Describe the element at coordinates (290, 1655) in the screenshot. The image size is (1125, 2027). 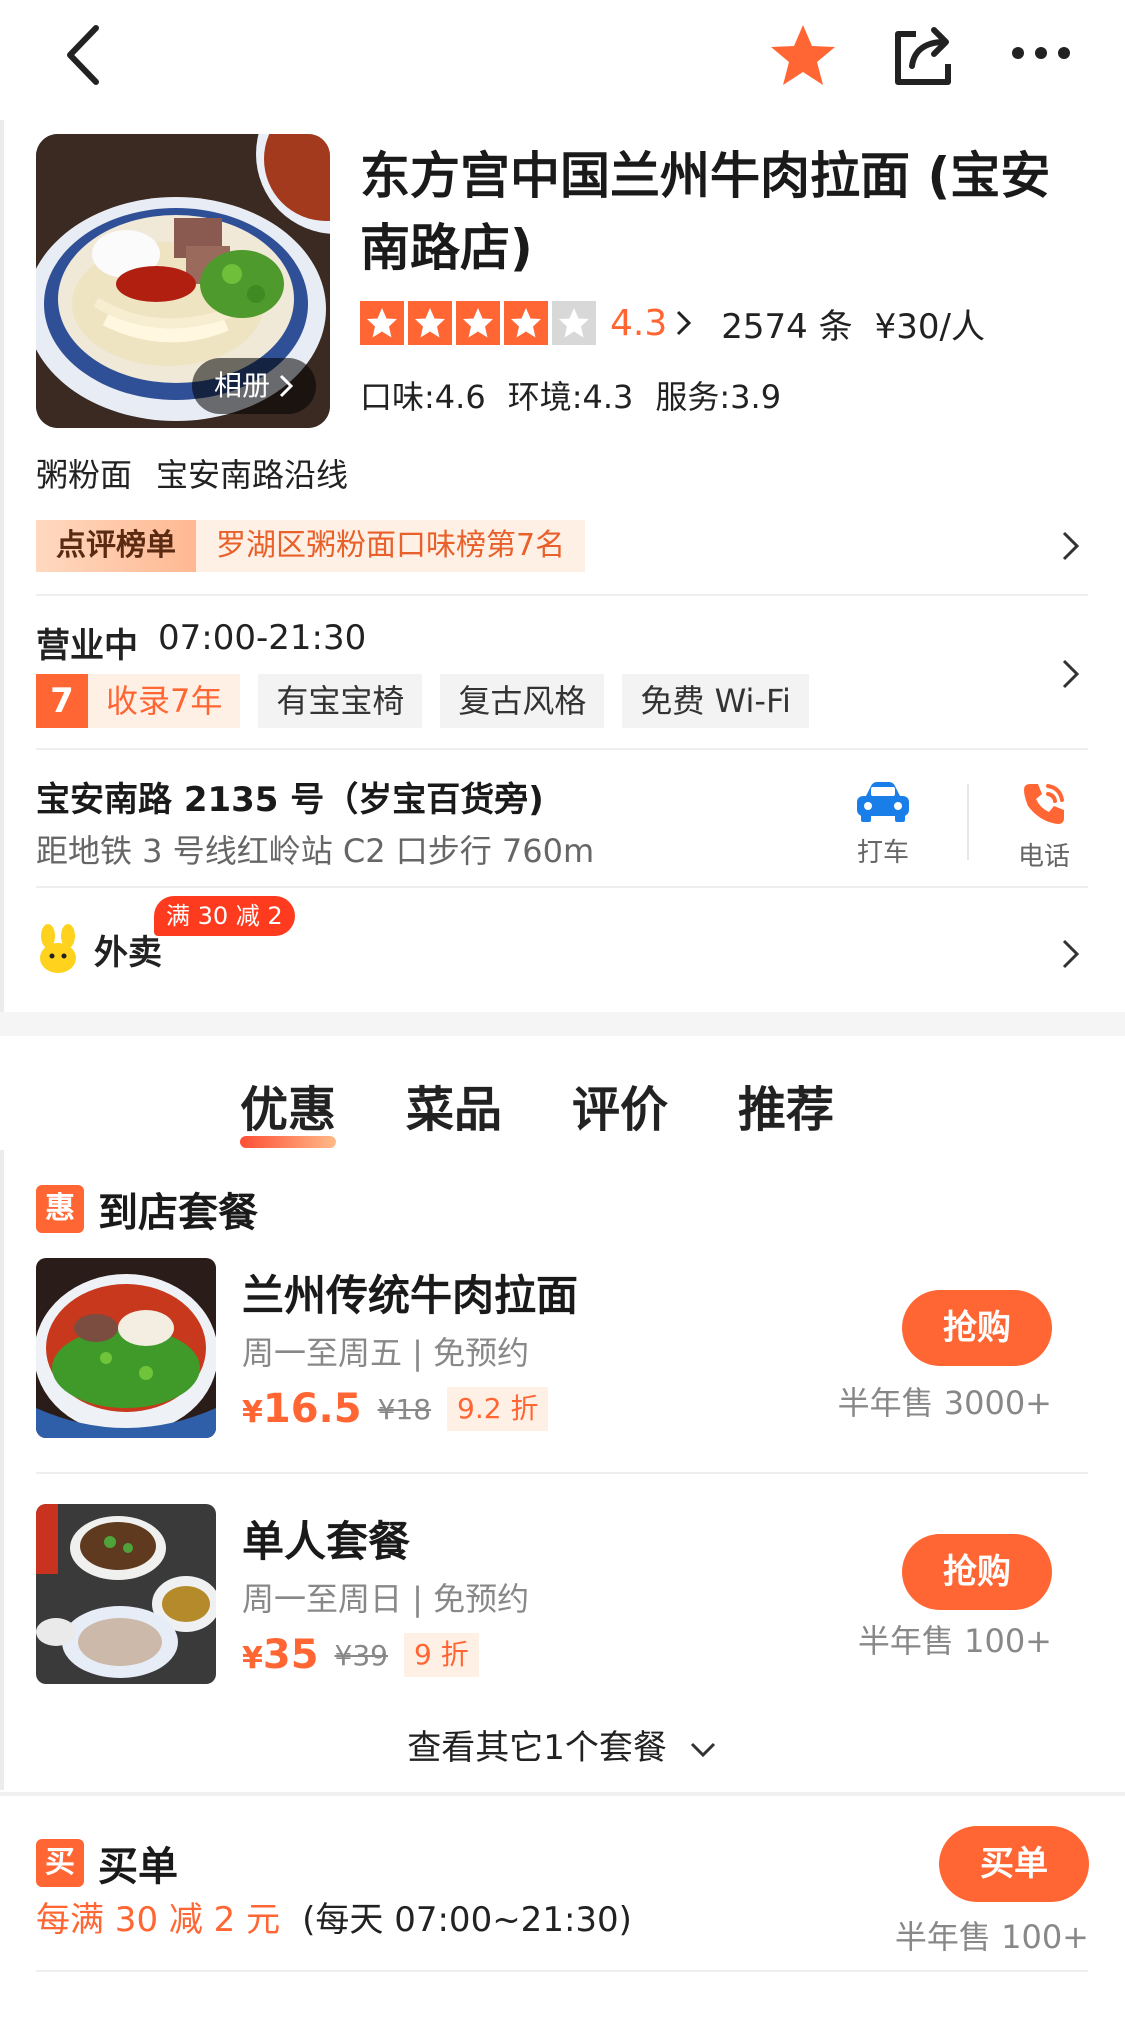
I see `deal-price-value: 35` at that location.